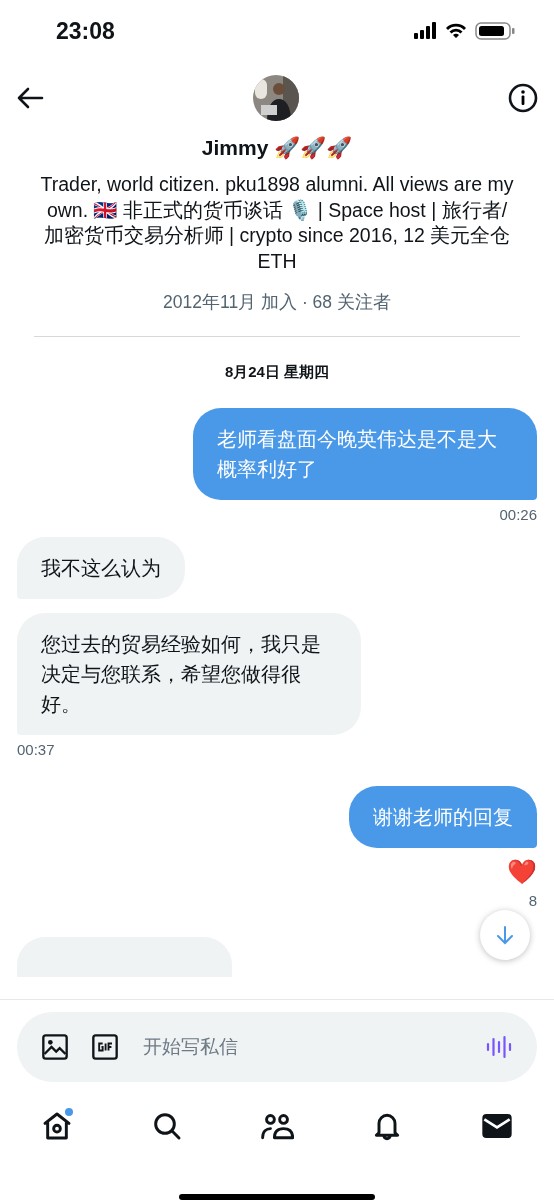 This screenshot has width=554, height=1200. I want to click on scroll-down-button, so click(505, 935).